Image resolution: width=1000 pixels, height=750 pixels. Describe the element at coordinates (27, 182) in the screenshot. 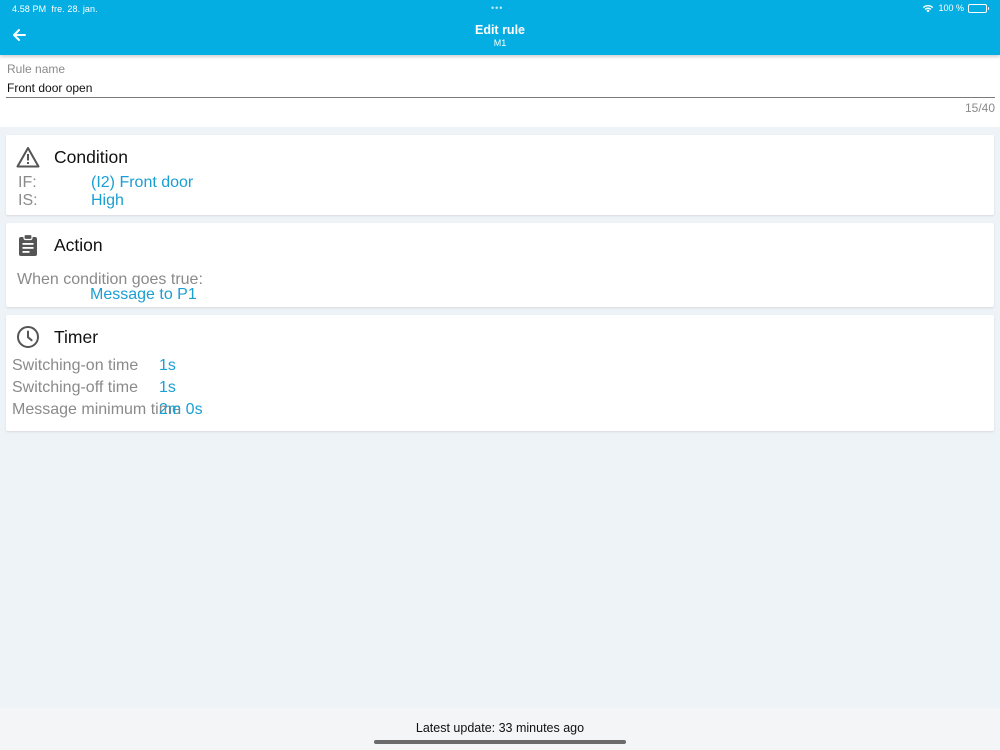

I see `if-label: IF:` at that location.